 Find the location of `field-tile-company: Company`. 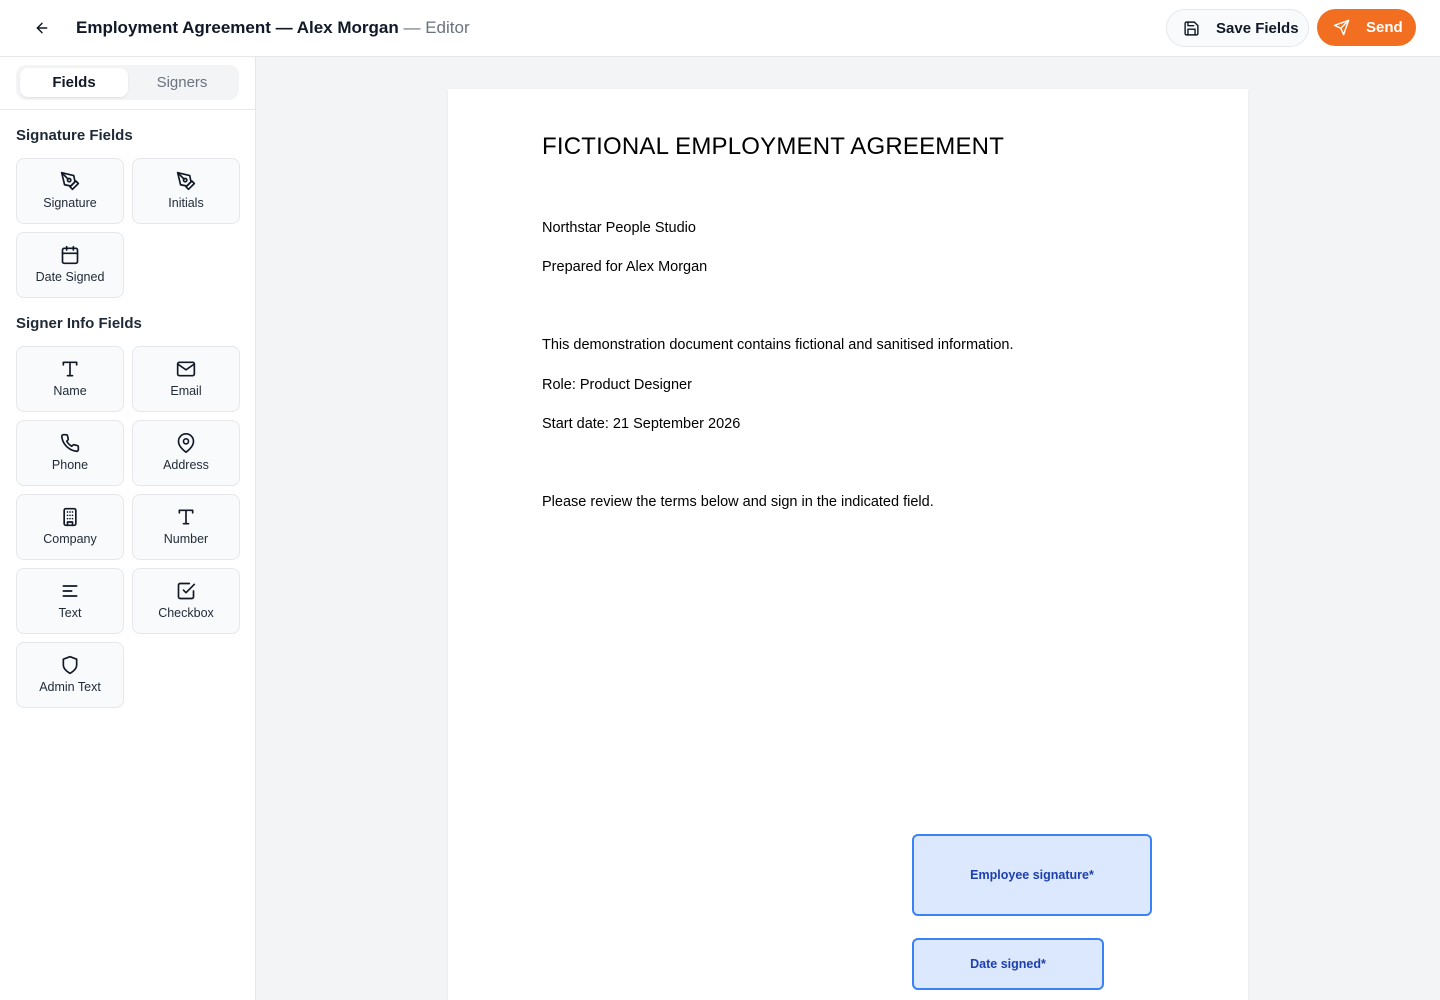

field-tile-company: Company is located at coordinates (70, 527).